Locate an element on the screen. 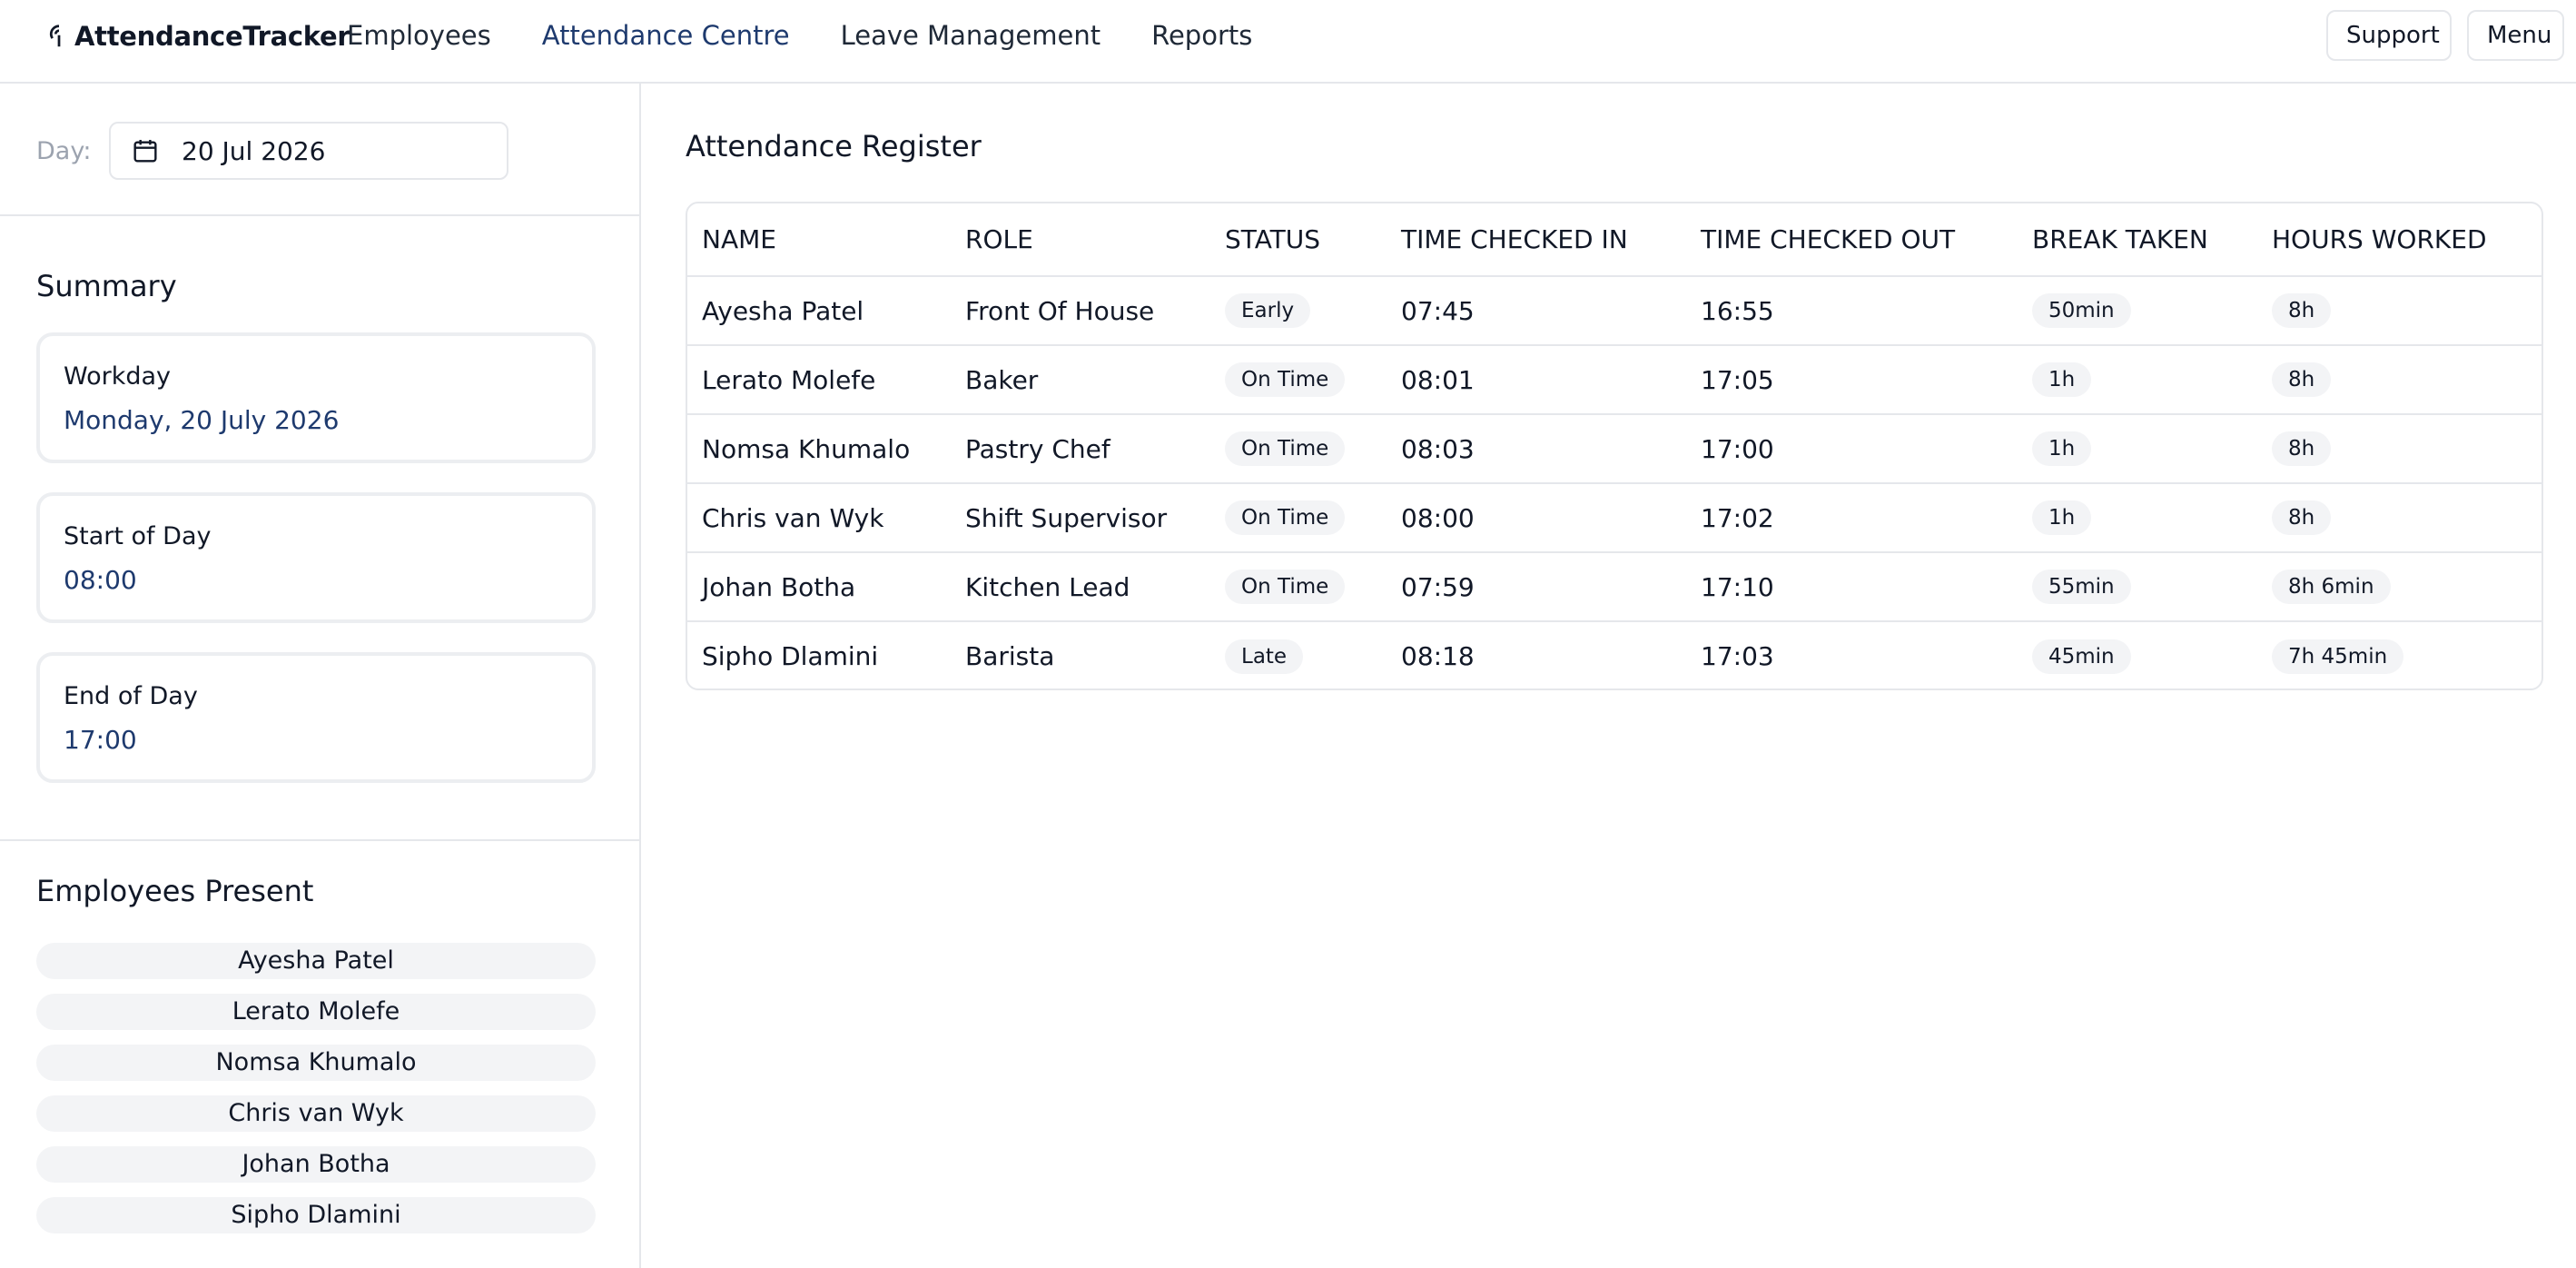 The height and width of the screenshot is (1268, 2576). column-header-time-in: TIME CHECKED IN is located at coordinates (1536, 240).